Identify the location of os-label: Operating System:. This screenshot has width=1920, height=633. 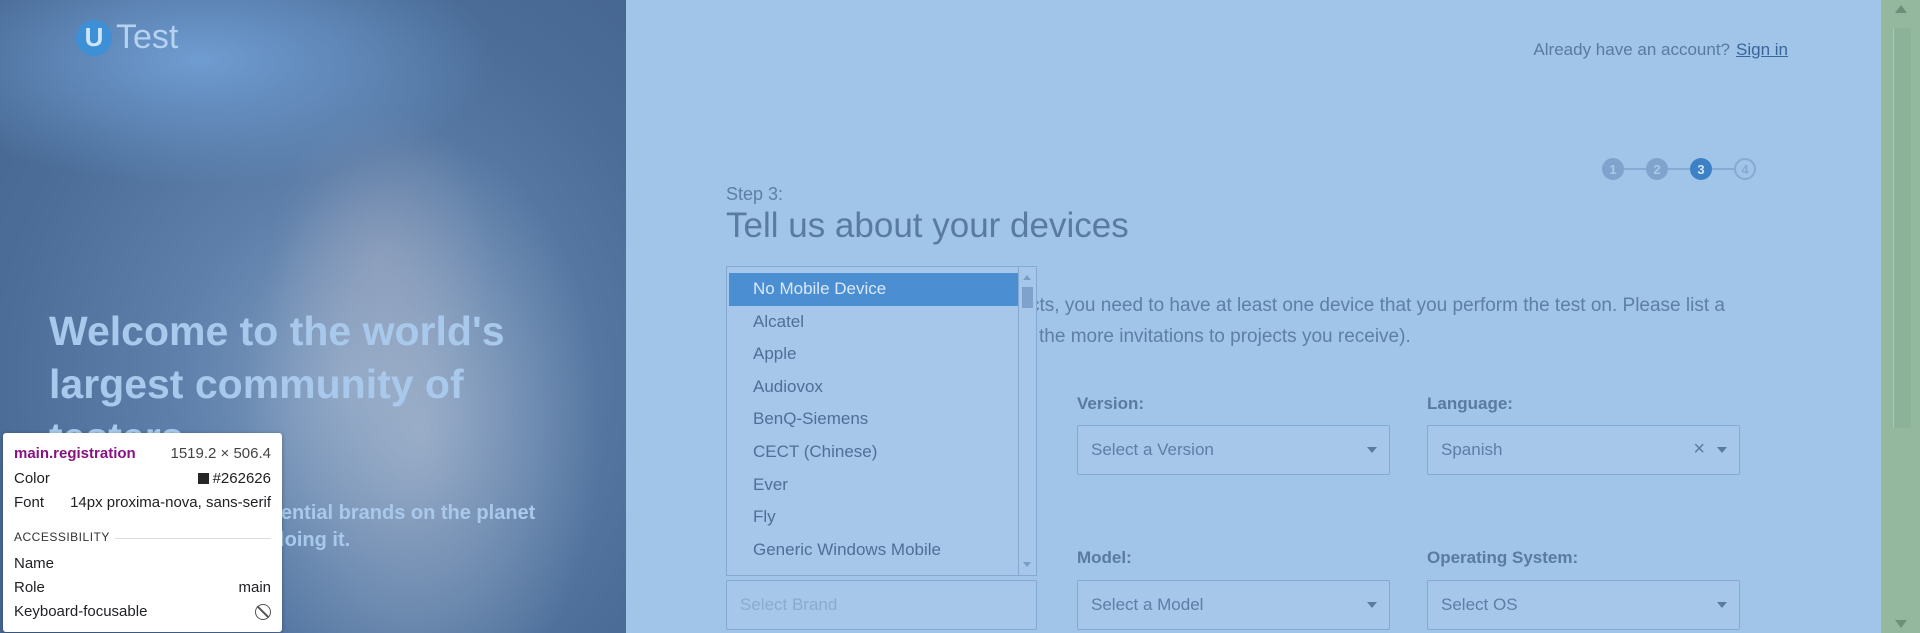
(1503, 557).